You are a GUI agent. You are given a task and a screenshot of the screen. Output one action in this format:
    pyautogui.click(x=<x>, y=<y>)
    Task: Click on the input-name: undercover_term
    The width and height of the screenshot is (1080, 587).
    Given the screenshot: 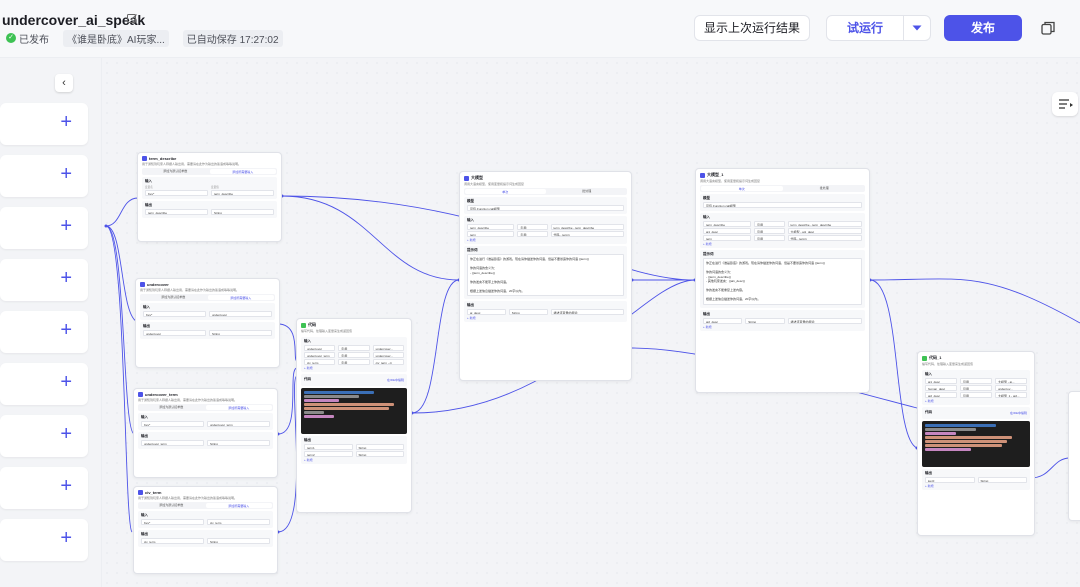 What is the action you would take?
    pyautogui.click(x=320, y=355)
    